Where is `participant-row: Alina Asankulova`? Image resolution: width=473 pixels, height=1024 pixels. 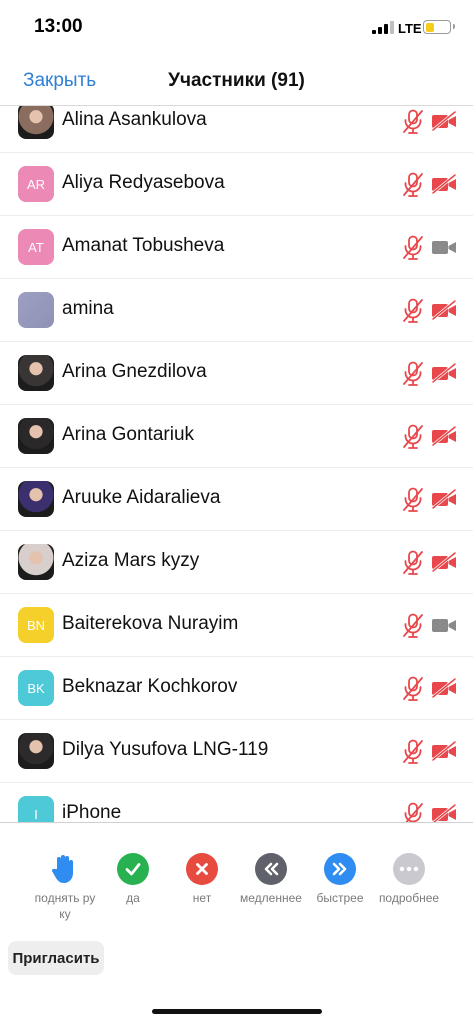
participant-row: Alina Asankulova is located at coordinates (236, 129).